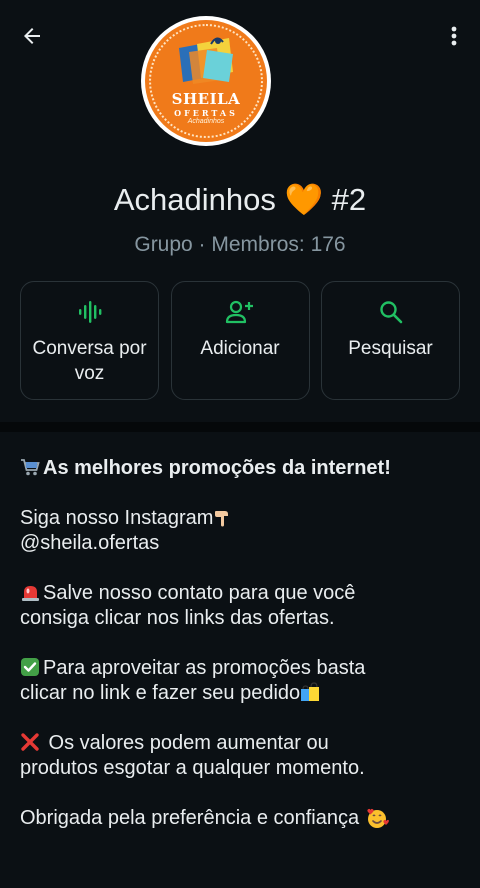 The height and width of the screenshot is (888, 480). I want to click on cross-mark-icon, so click(30, 742).